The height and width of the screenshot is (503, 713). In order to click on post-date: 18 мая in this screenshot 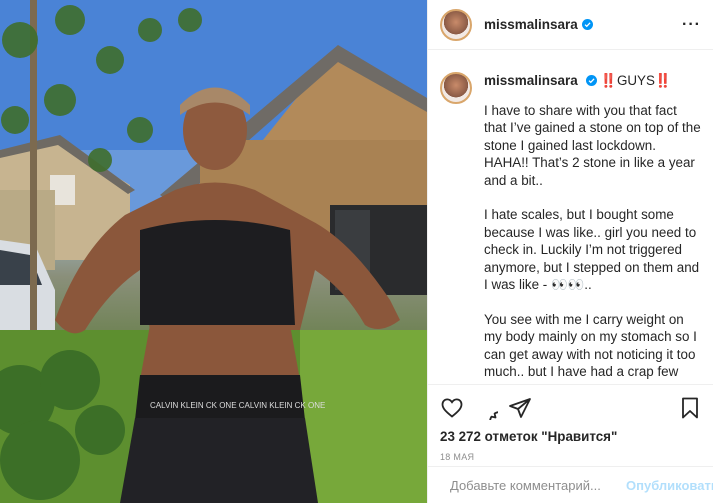, I will do `click(571, 457)`.